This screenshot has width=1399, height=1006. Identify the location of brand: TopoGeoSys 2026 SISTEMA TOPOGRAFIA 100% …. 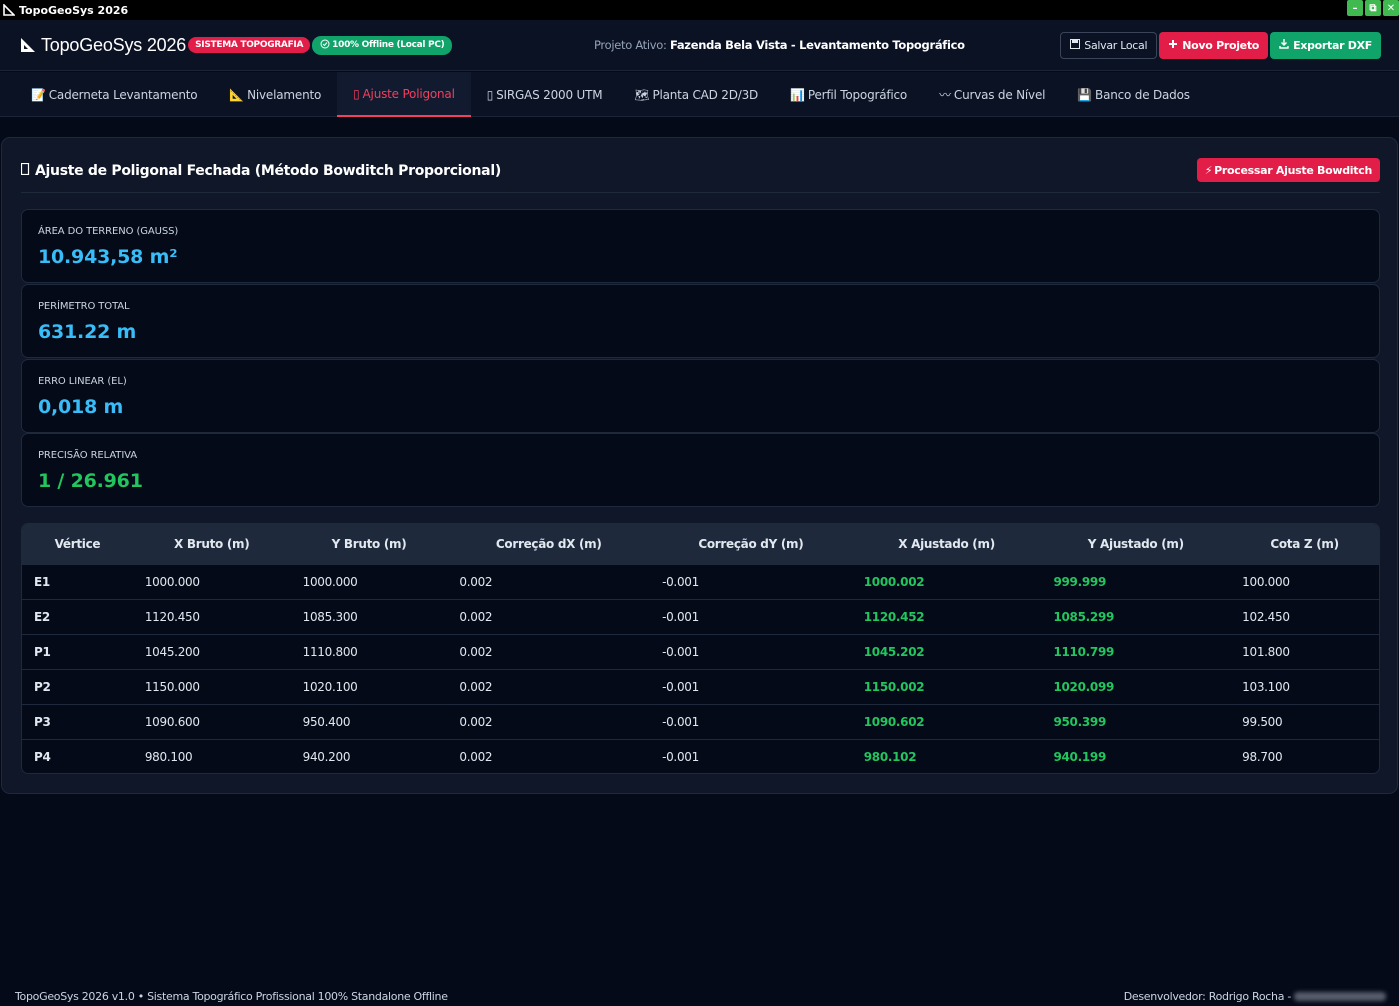
(236, 45).